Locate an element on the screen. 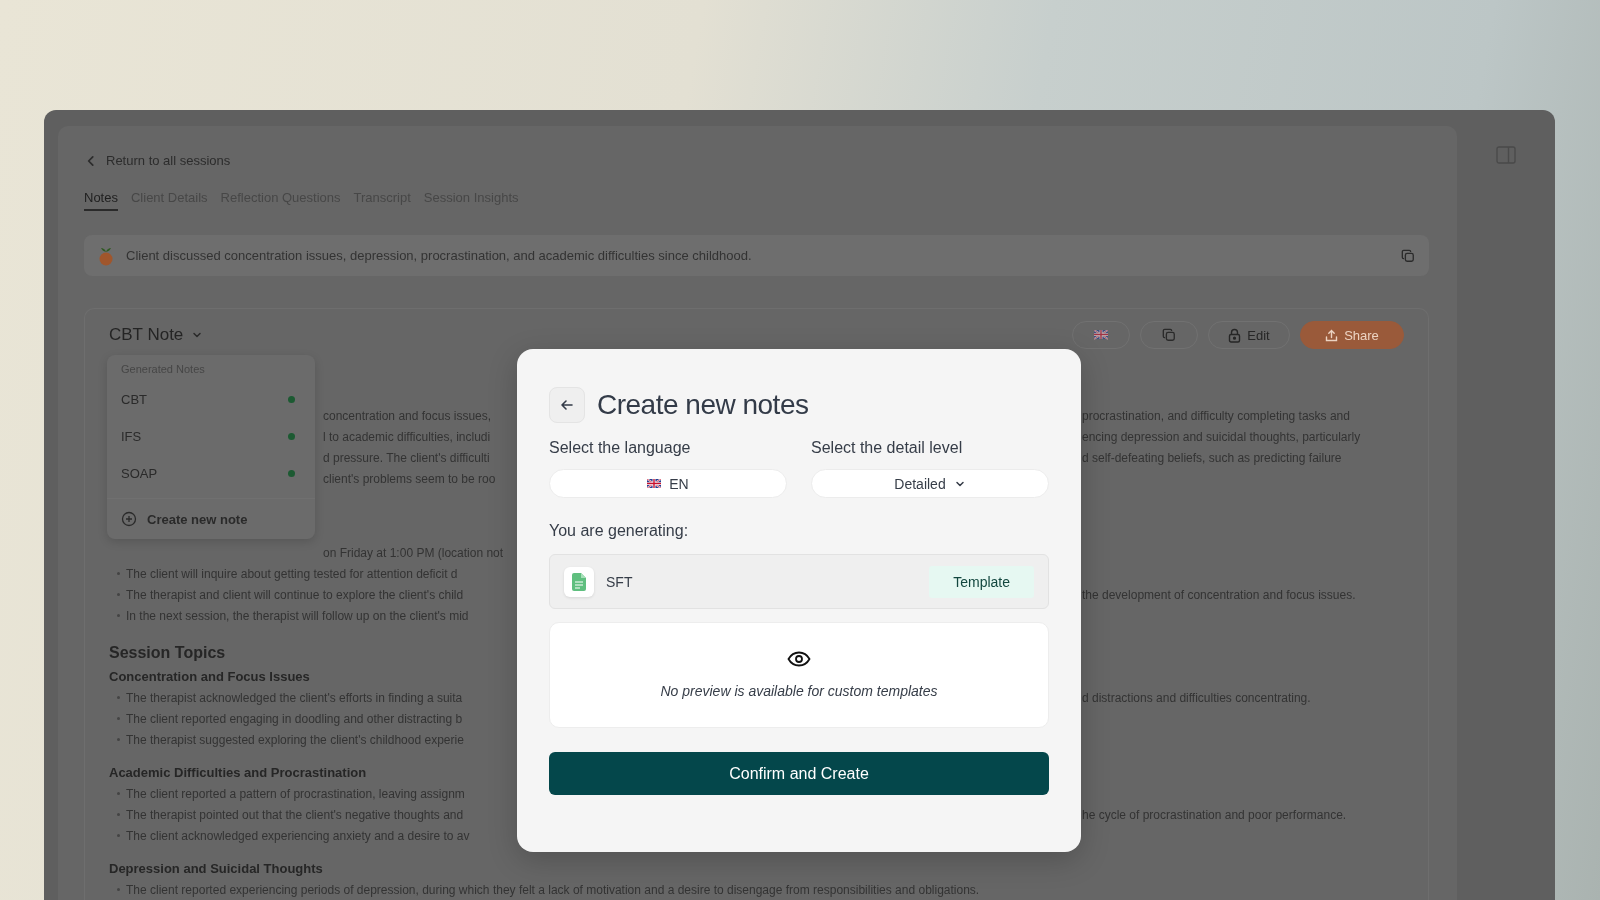  peach-icon is located at coordinates (106, 255).